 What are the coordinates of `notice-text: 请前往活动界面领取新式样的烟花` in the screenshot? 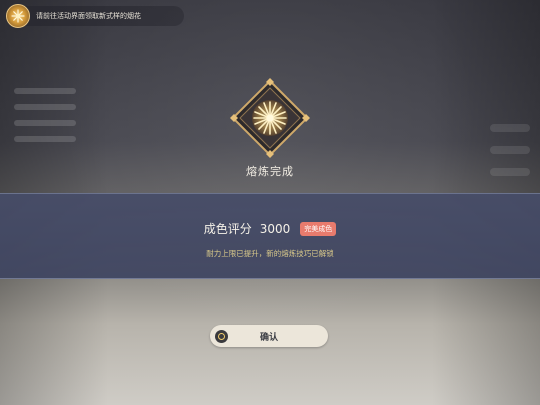 It's located at (88, 16).